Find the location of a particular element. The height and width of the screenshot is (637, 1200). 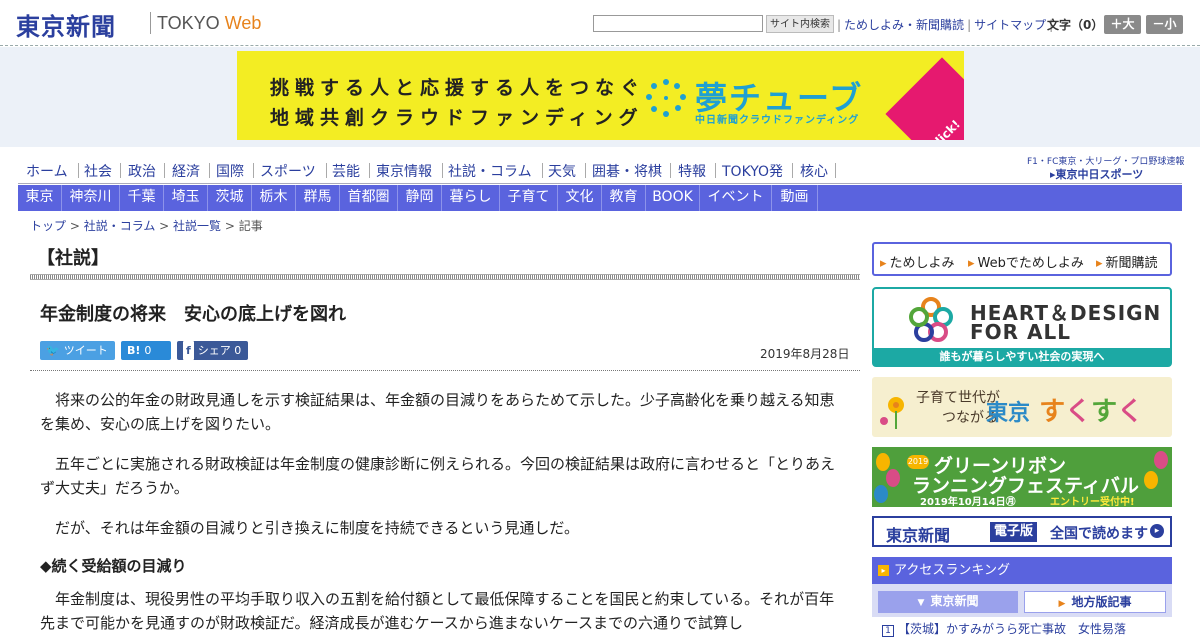

logo-divider is located at coordinates (150, 23).